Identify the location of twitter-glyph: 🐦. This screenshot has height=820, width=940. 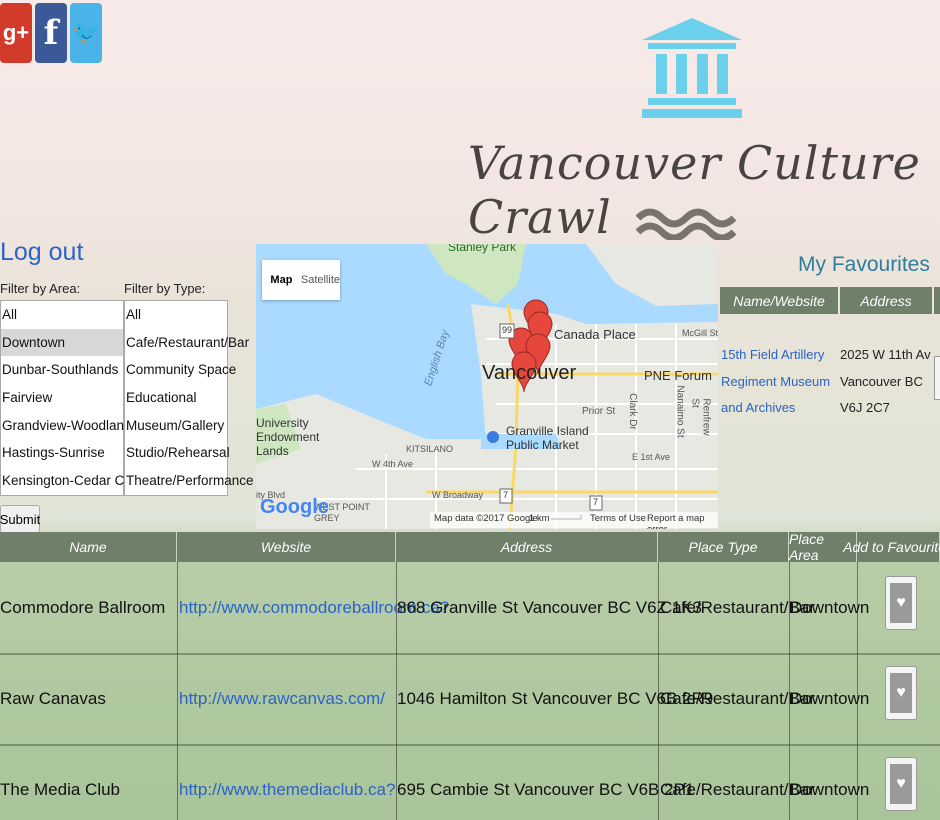
(86, 32).